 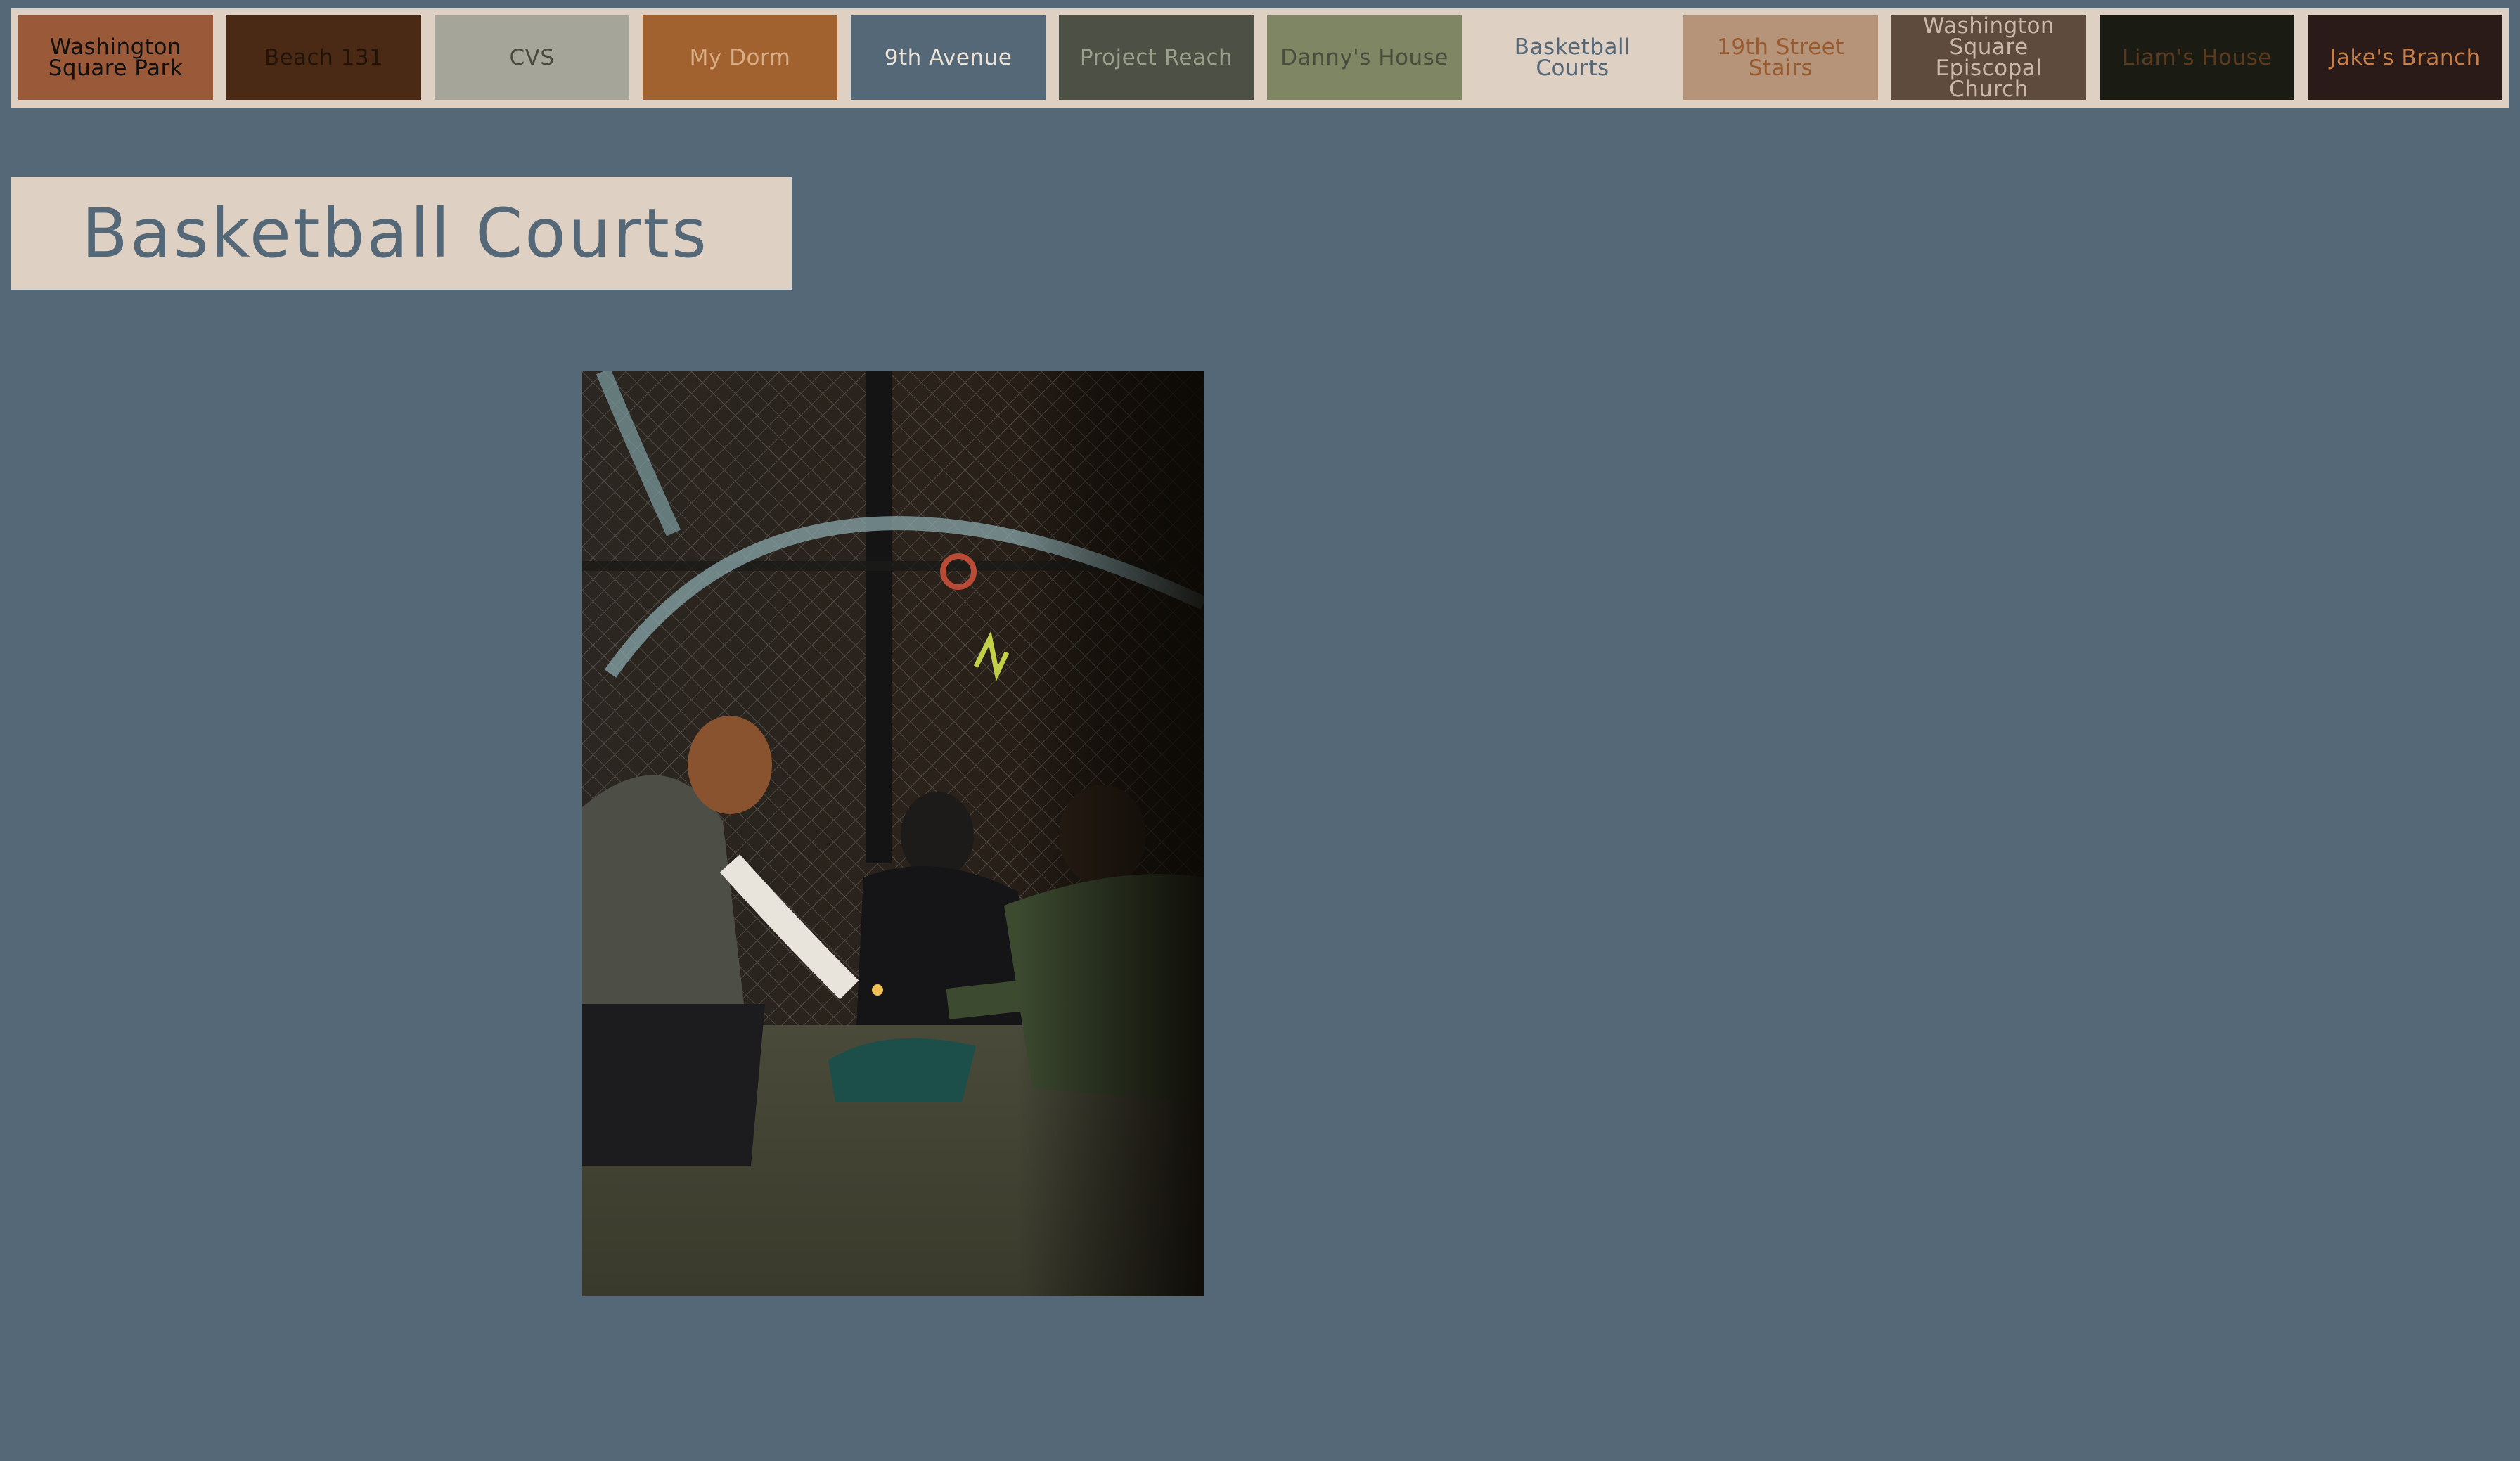 I want to click on nav-item-label: 9th Avenue, so click(x=948, y=57).